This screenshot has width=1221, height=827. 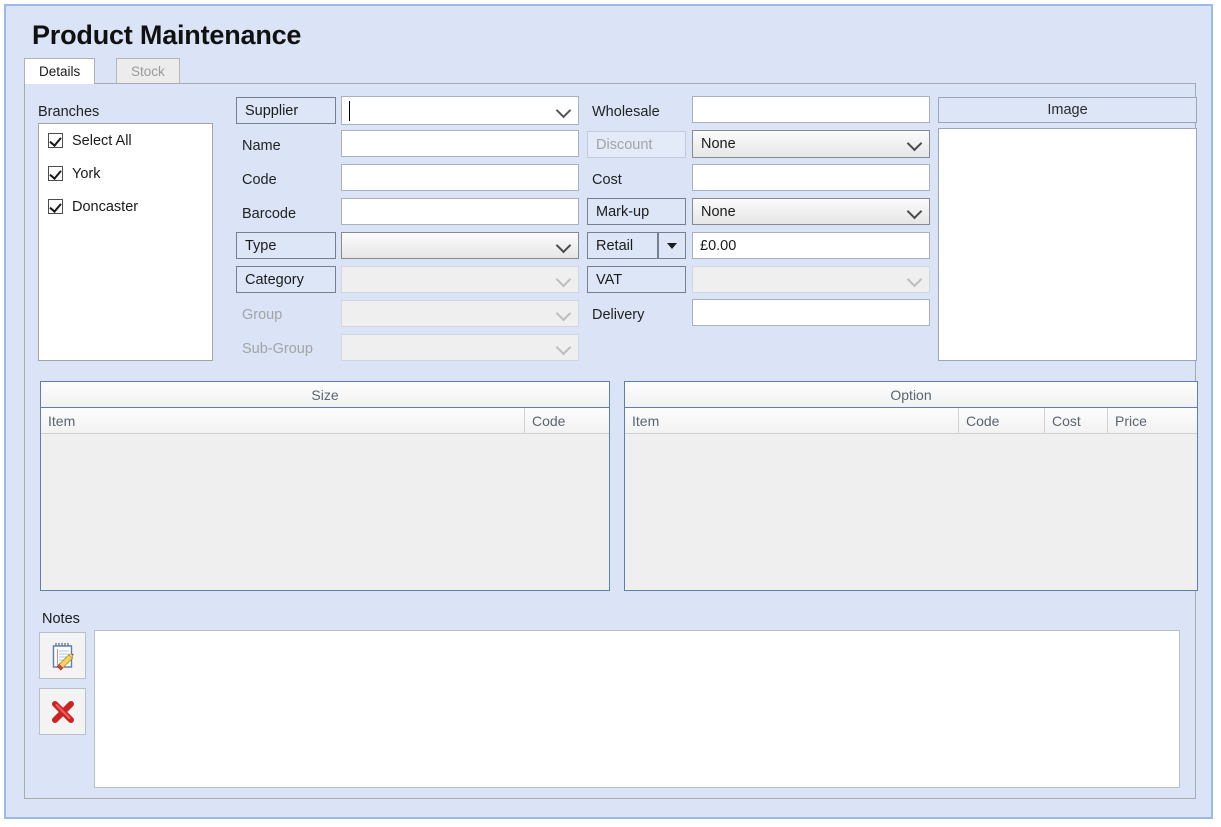 What do you see at coordinates (626, 112) in the screenshot?
I see `wholesale-label: Wholesale` at bounding box center [626, 112].